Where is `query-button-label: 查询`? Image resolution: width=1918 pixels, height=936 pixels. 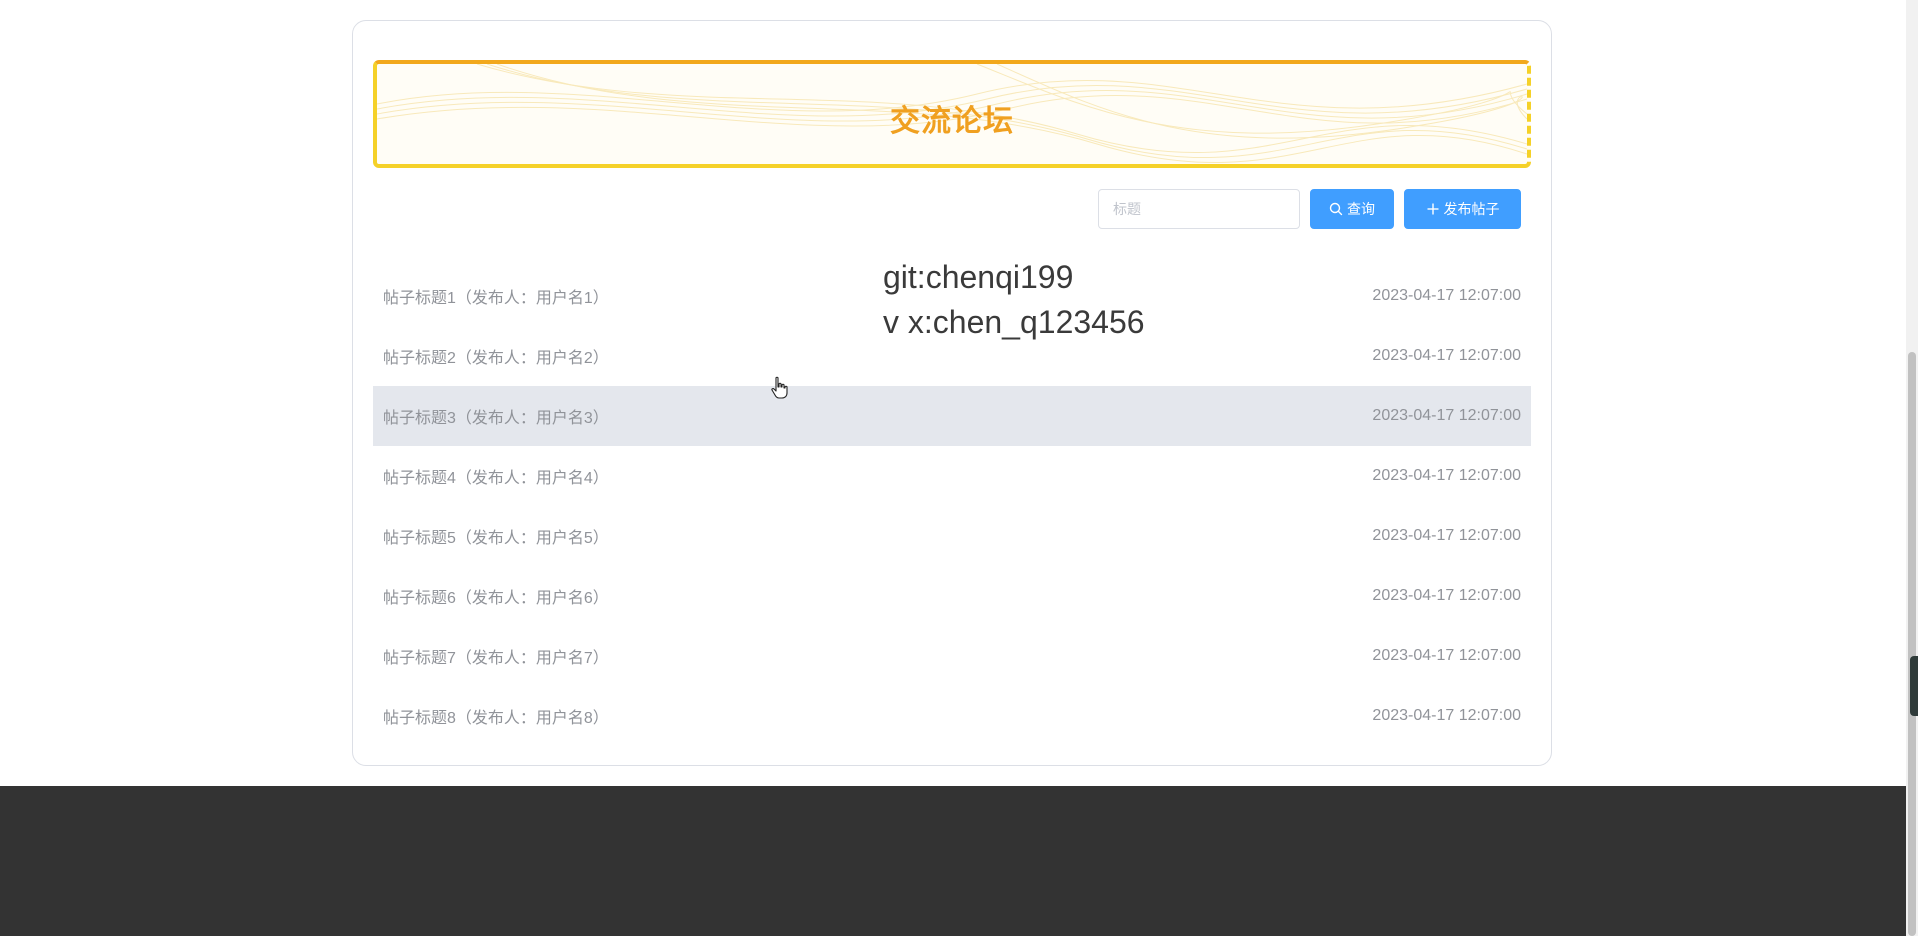
query-button-label: 查询 is located at coordinates (1361, 209).